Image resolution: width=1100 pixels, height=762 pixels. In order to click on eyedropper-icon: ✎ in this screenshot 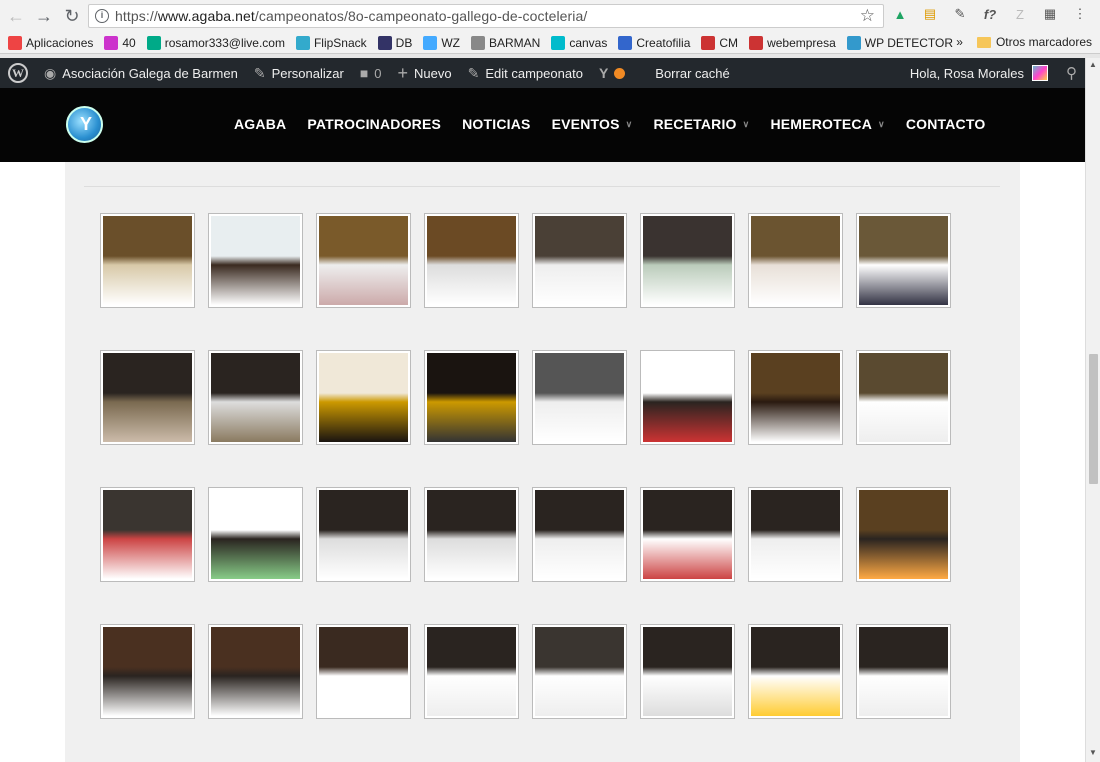, I will do `click(960, 14)`.